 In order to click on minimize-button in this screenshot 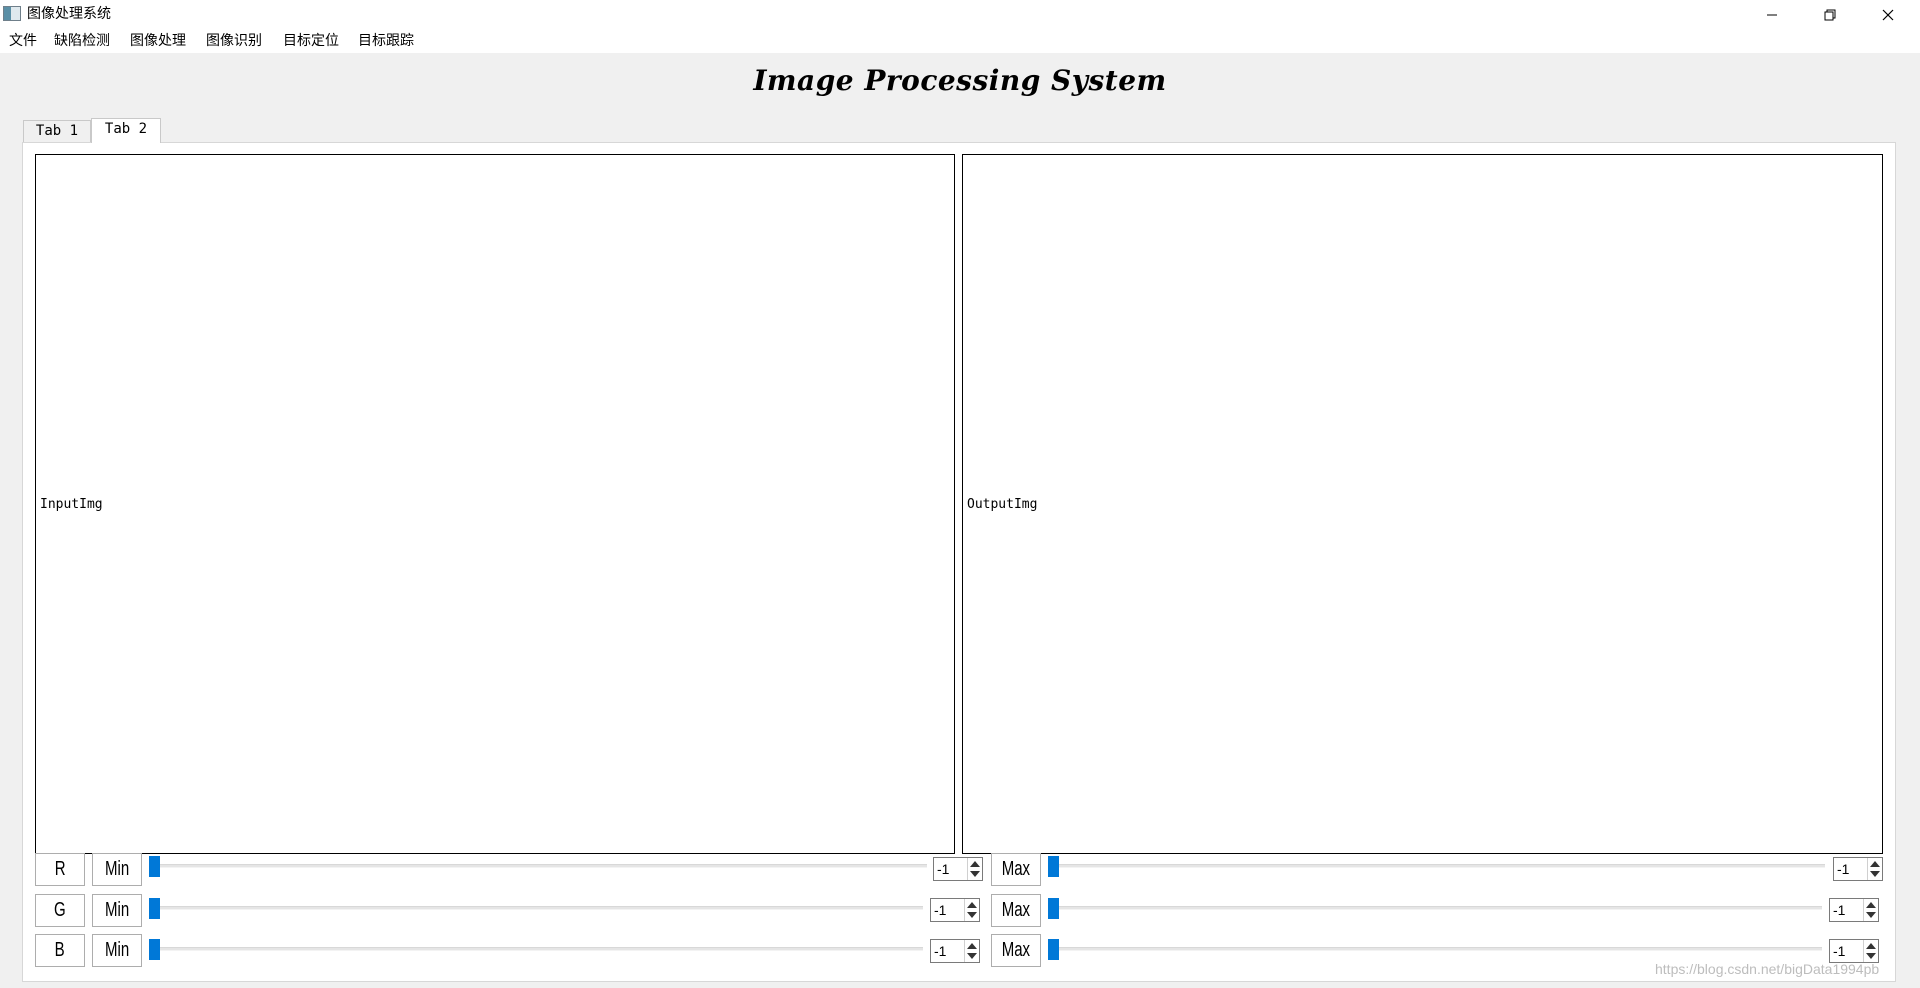, I will do `click(1772, 14)`.